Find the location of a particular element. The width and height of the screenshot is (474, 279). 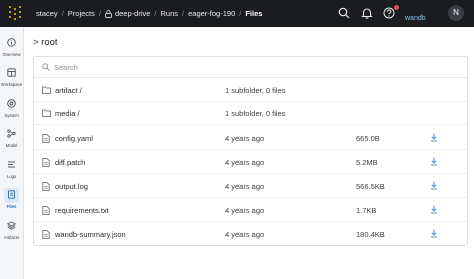

sidebar-item-label: Artifacts is located at coordinates (11, 237).